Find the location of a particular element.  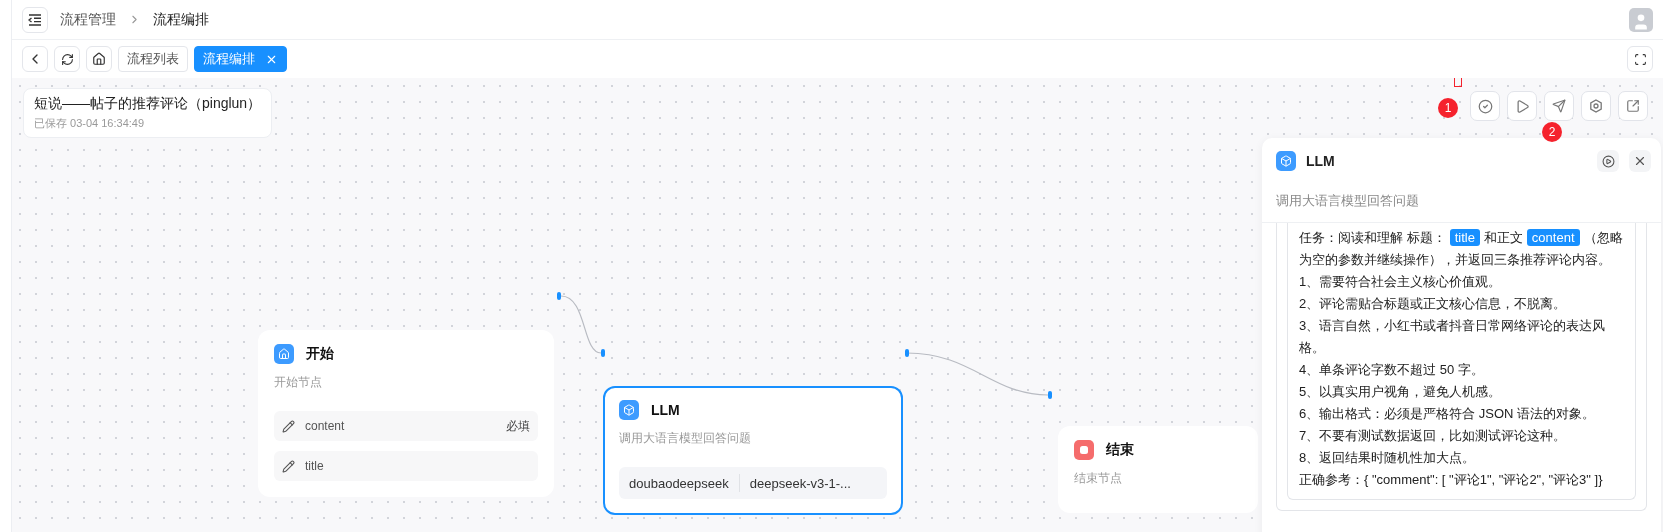

refresh-button is located at coordinates (67, 59).